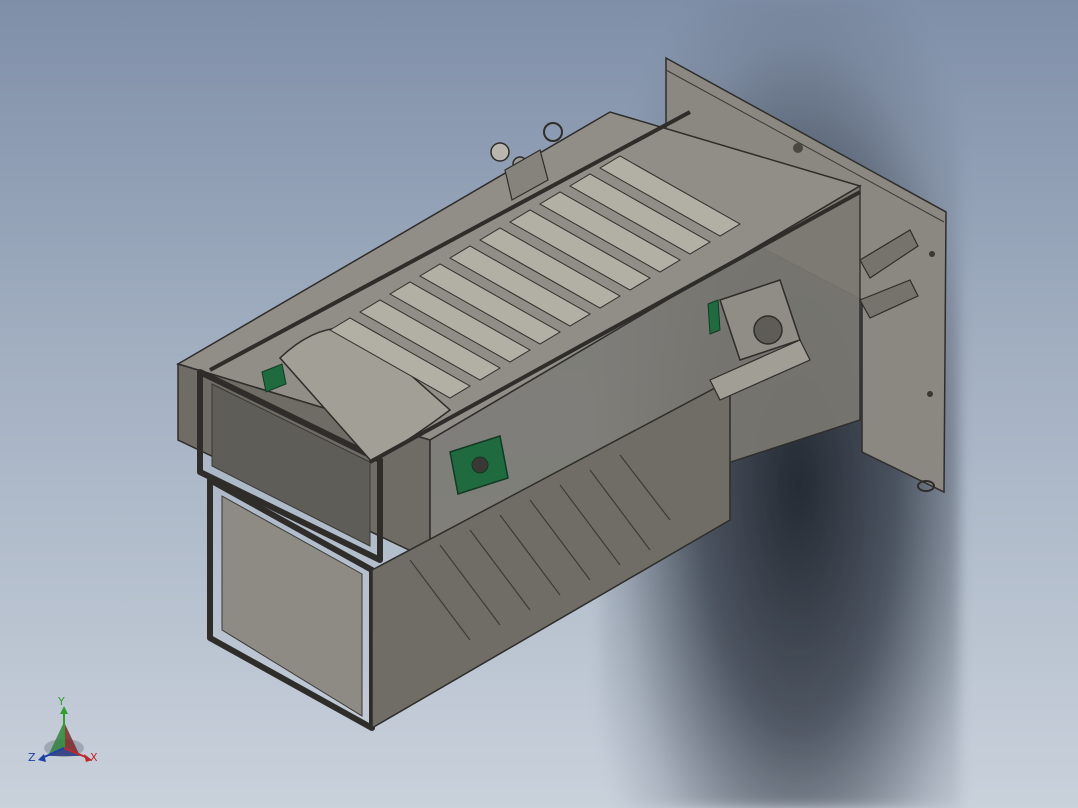 This screenshot has height=808, width=1078. I want to click on axis-triad: Y X Z, so click(67, 732).